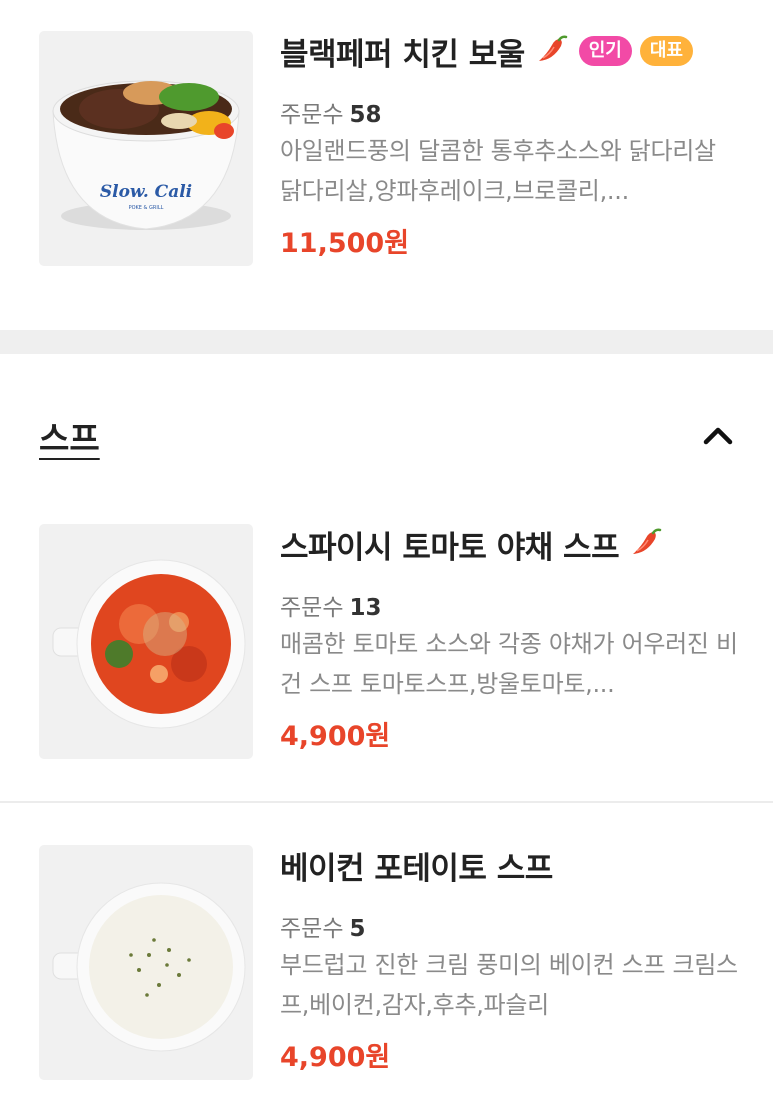 This screenshot has width=773, height=1104. What do you see at coordinates (416, 868) in the screenshot?
I see `menu-item-title: 베이컨 포테이토 스프` at bounding box center [416, 868].